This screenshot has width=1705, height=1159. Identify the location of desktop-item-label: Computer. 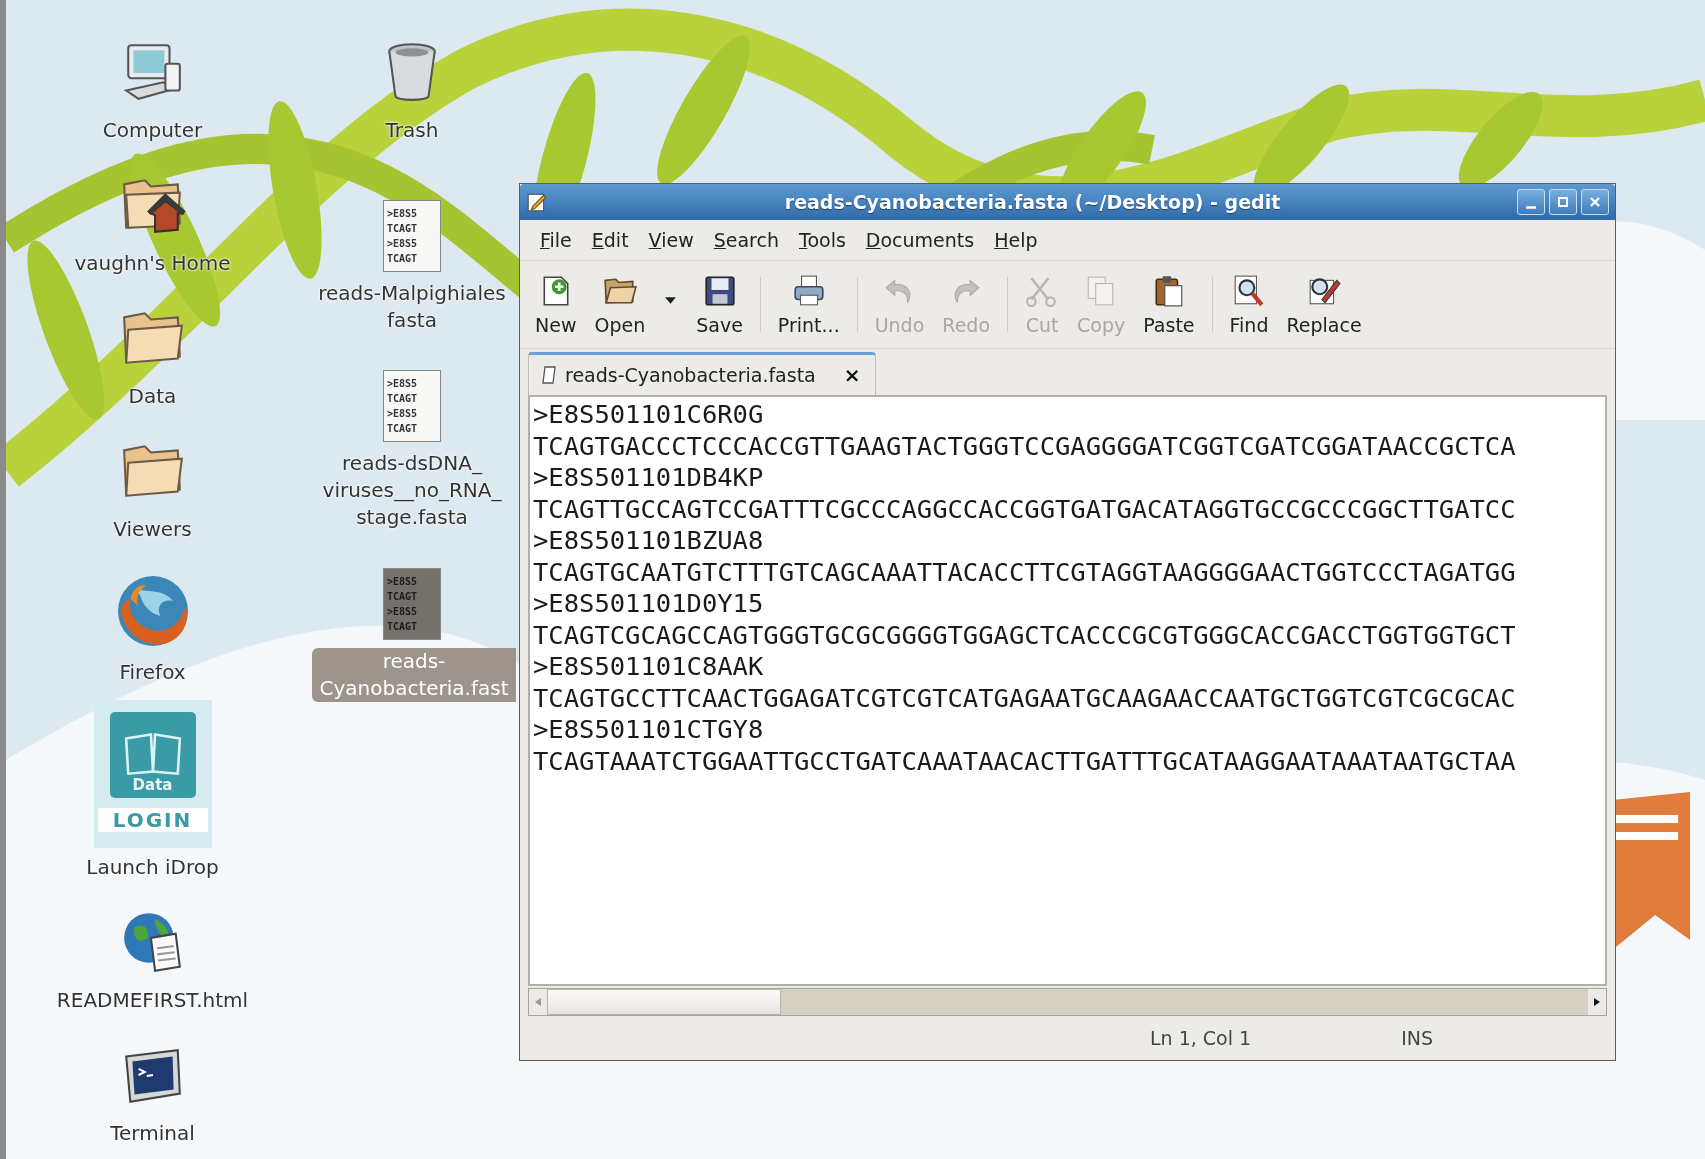
(152, 130).